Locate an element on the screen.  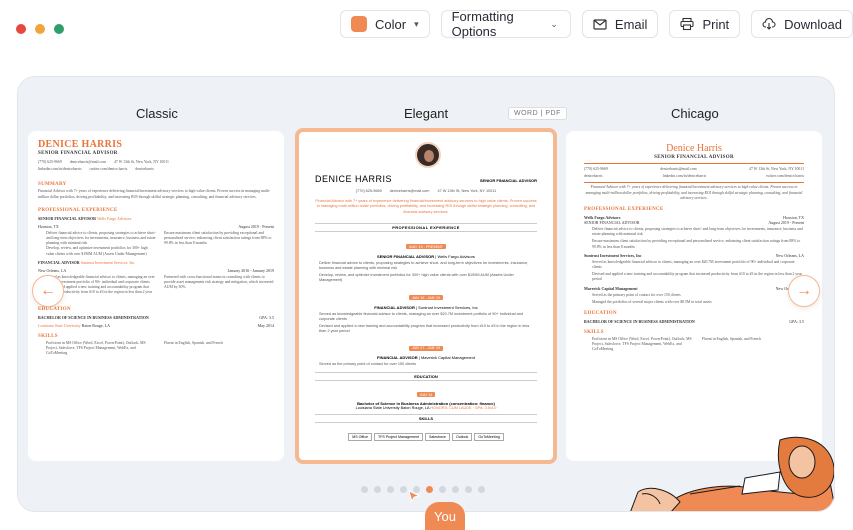
avatar is located at coordinates (428, 155).